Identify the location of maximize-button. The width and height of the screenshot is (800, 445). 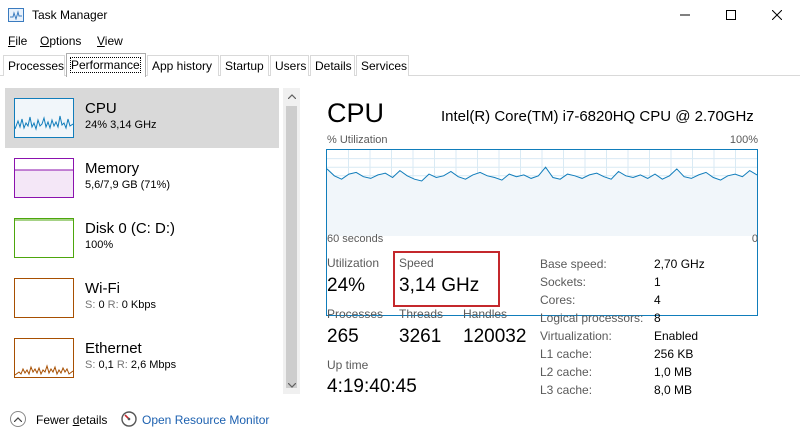
(731, 15).